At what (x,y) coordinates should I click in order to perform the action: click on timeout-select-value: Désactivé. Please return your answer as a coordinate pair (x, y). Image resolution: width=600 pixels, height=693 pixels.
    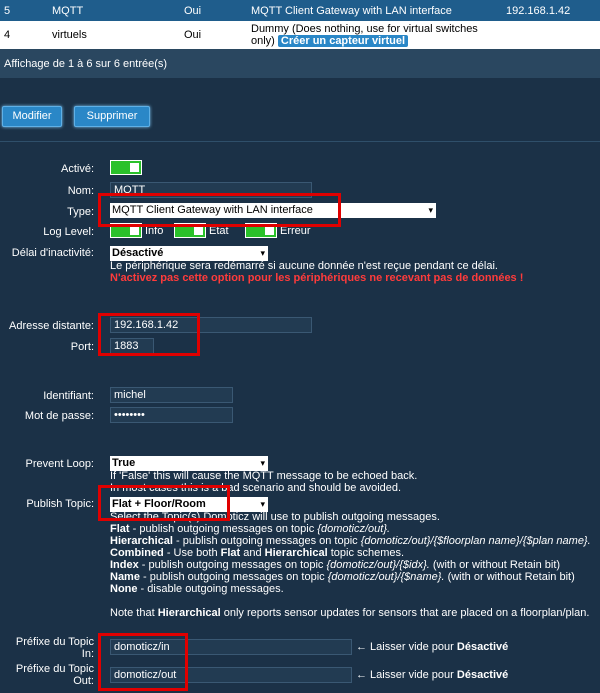
    Looking at the image, I should click on (138, 253).